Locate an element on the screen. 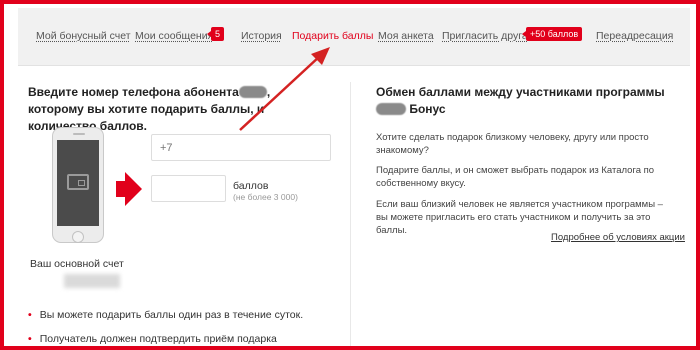 This screenshot has width=700, height=350. wallet-icon is located at coordinates (78, 182).